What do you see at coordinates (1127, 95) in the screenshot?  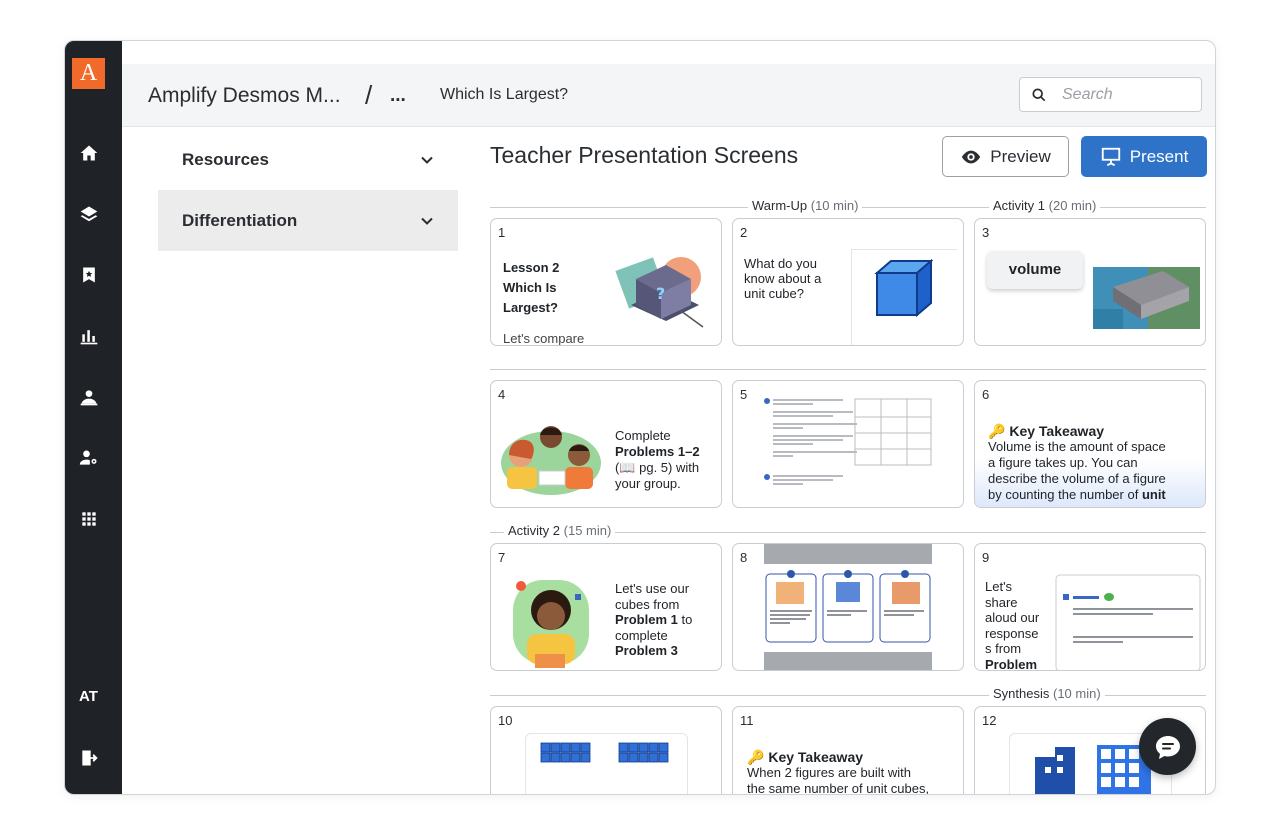 I see `search-input` at bounding box center [1127, 95].